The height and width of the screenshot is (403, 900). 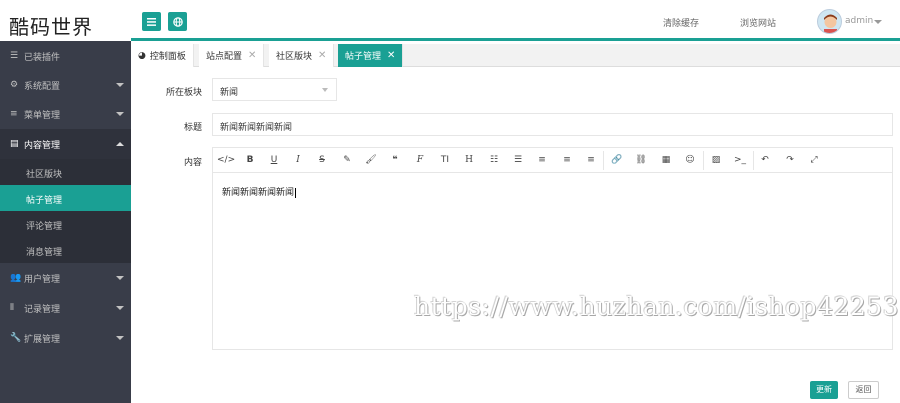 I want to click on fullscreen-icon: ⤢, so click(x=814, y=160).